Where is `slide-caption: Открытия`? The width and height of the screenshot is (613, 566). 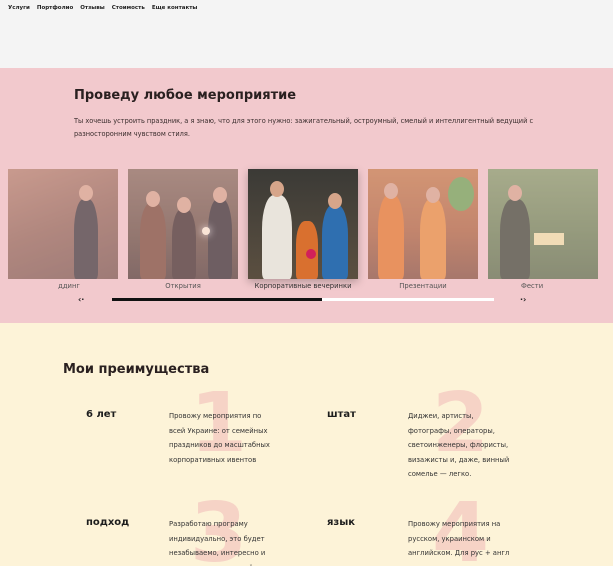
slide-caption: Открытия is located at coordinates (183, 286).